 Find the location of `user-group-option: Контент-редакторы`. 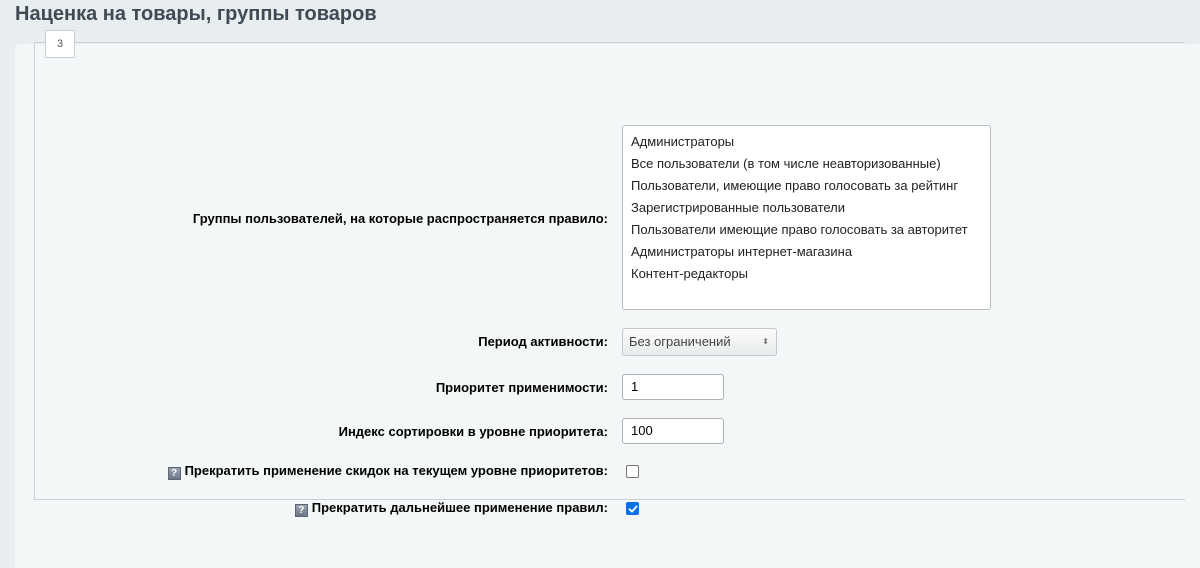

user-group-option: Контент-редакторы is located at coordinates (810, 274).